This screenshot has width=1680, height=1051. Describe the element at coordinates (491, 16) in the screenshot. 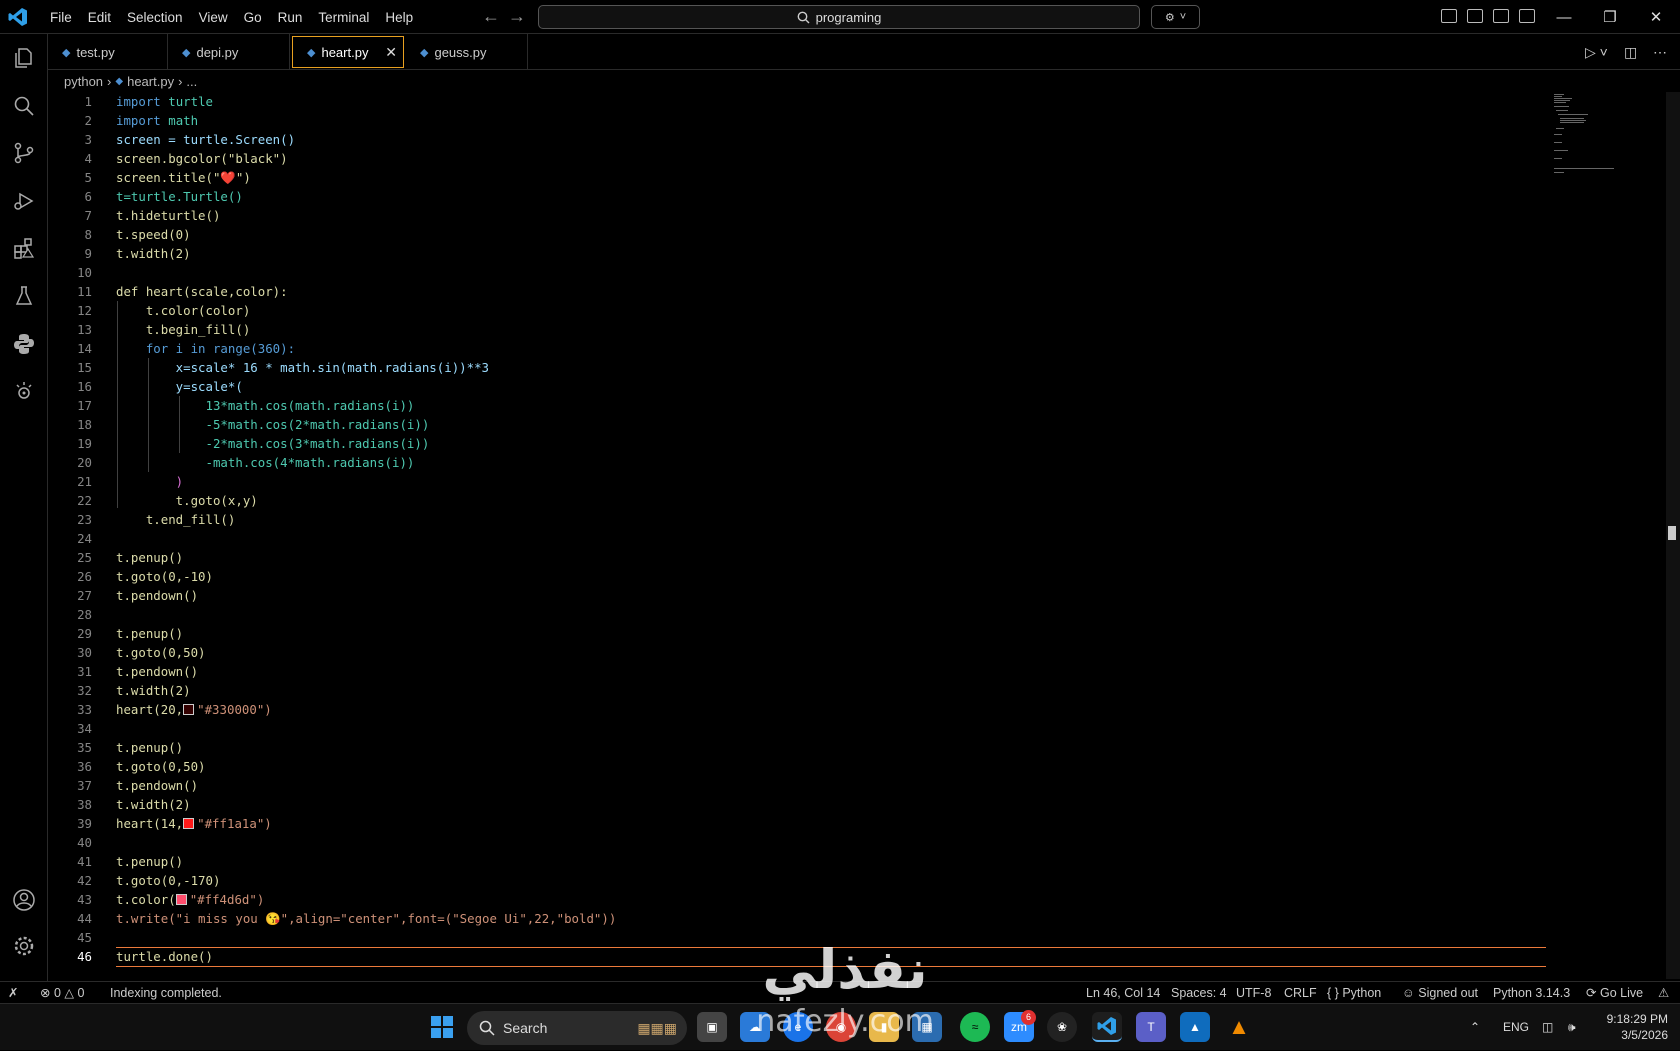

I see `back-arrow-icon: ←` at that location.